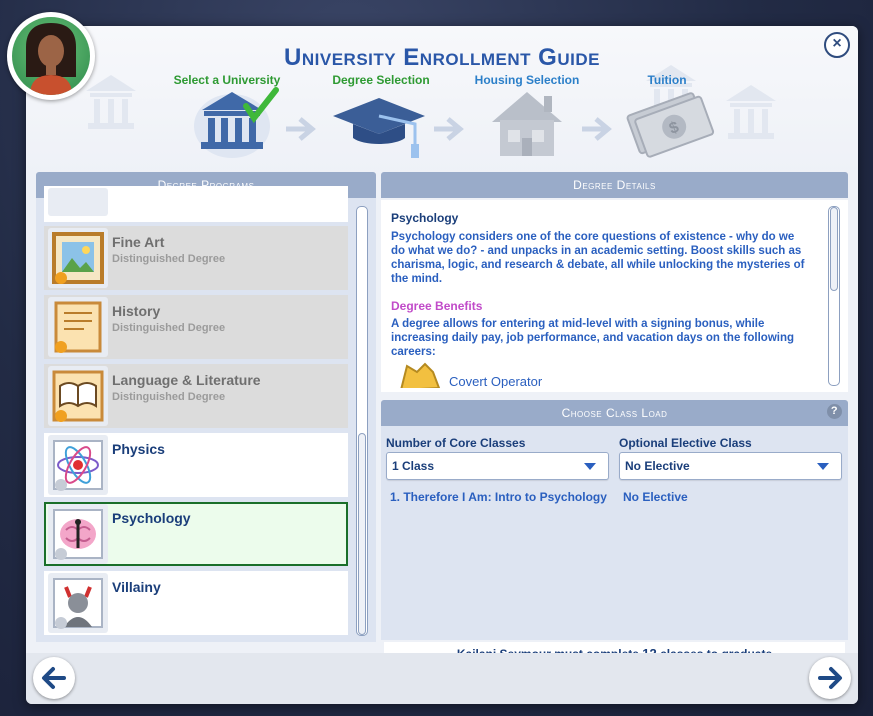 This screenshot has height=716, width=873. I want to click on class-load-title: Choose Class Load, so click(614, 413).